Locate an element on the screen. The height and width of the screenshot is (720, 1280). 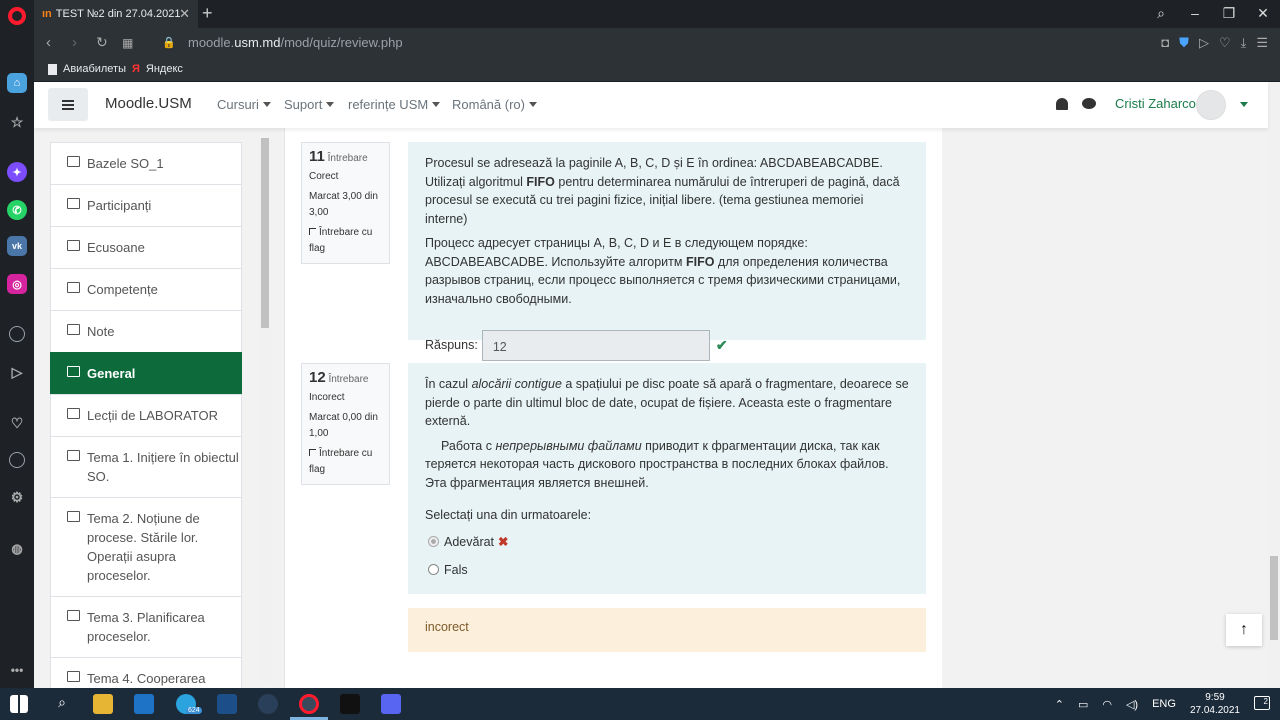
drawer-item-label: Participanți is located at coordinates (119, 205).